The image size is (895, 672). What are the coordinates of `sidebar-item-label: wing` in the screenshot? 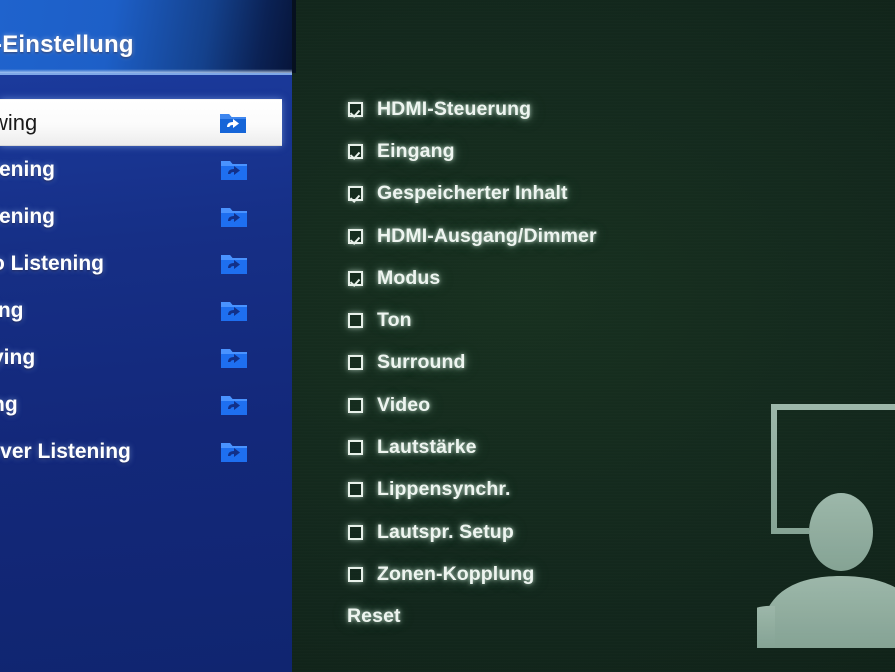 It's located at (19, 122).